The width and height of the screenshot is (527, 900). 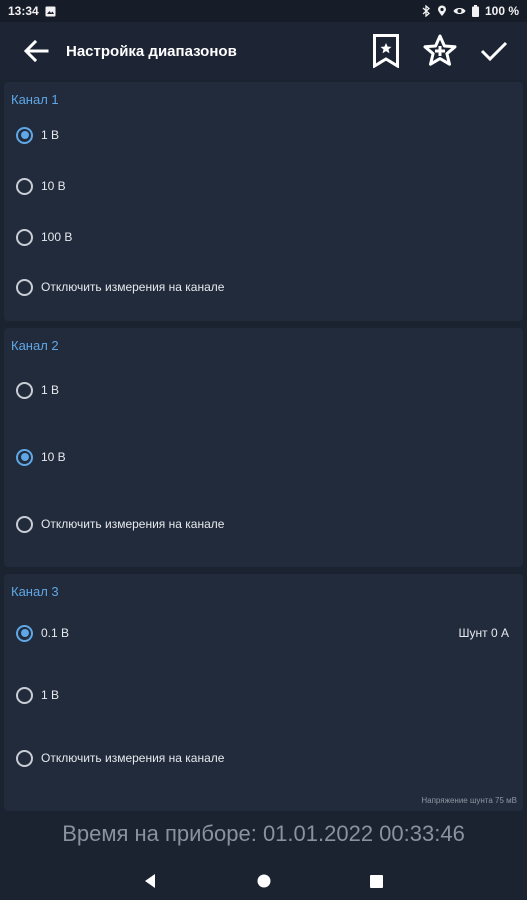 I want to click on radio-label: 0.1 В, so click(x=55, y=633).